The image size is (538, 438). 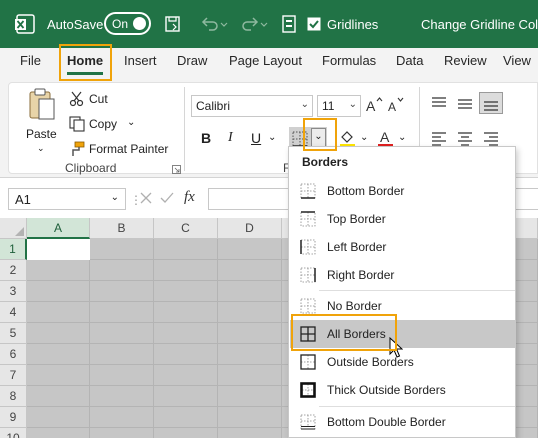 I want to click on menu-item-outside-borders: Outside Borders, so click(x=403, y=362).